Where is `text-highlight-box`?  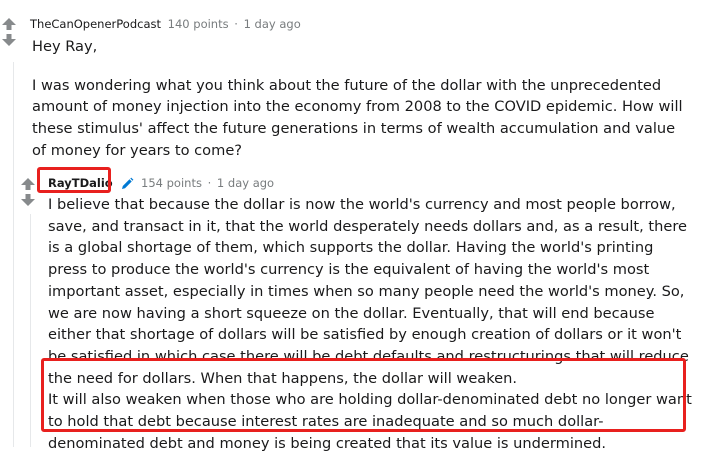 text-highlight-box is located at coordinates (363, 395).